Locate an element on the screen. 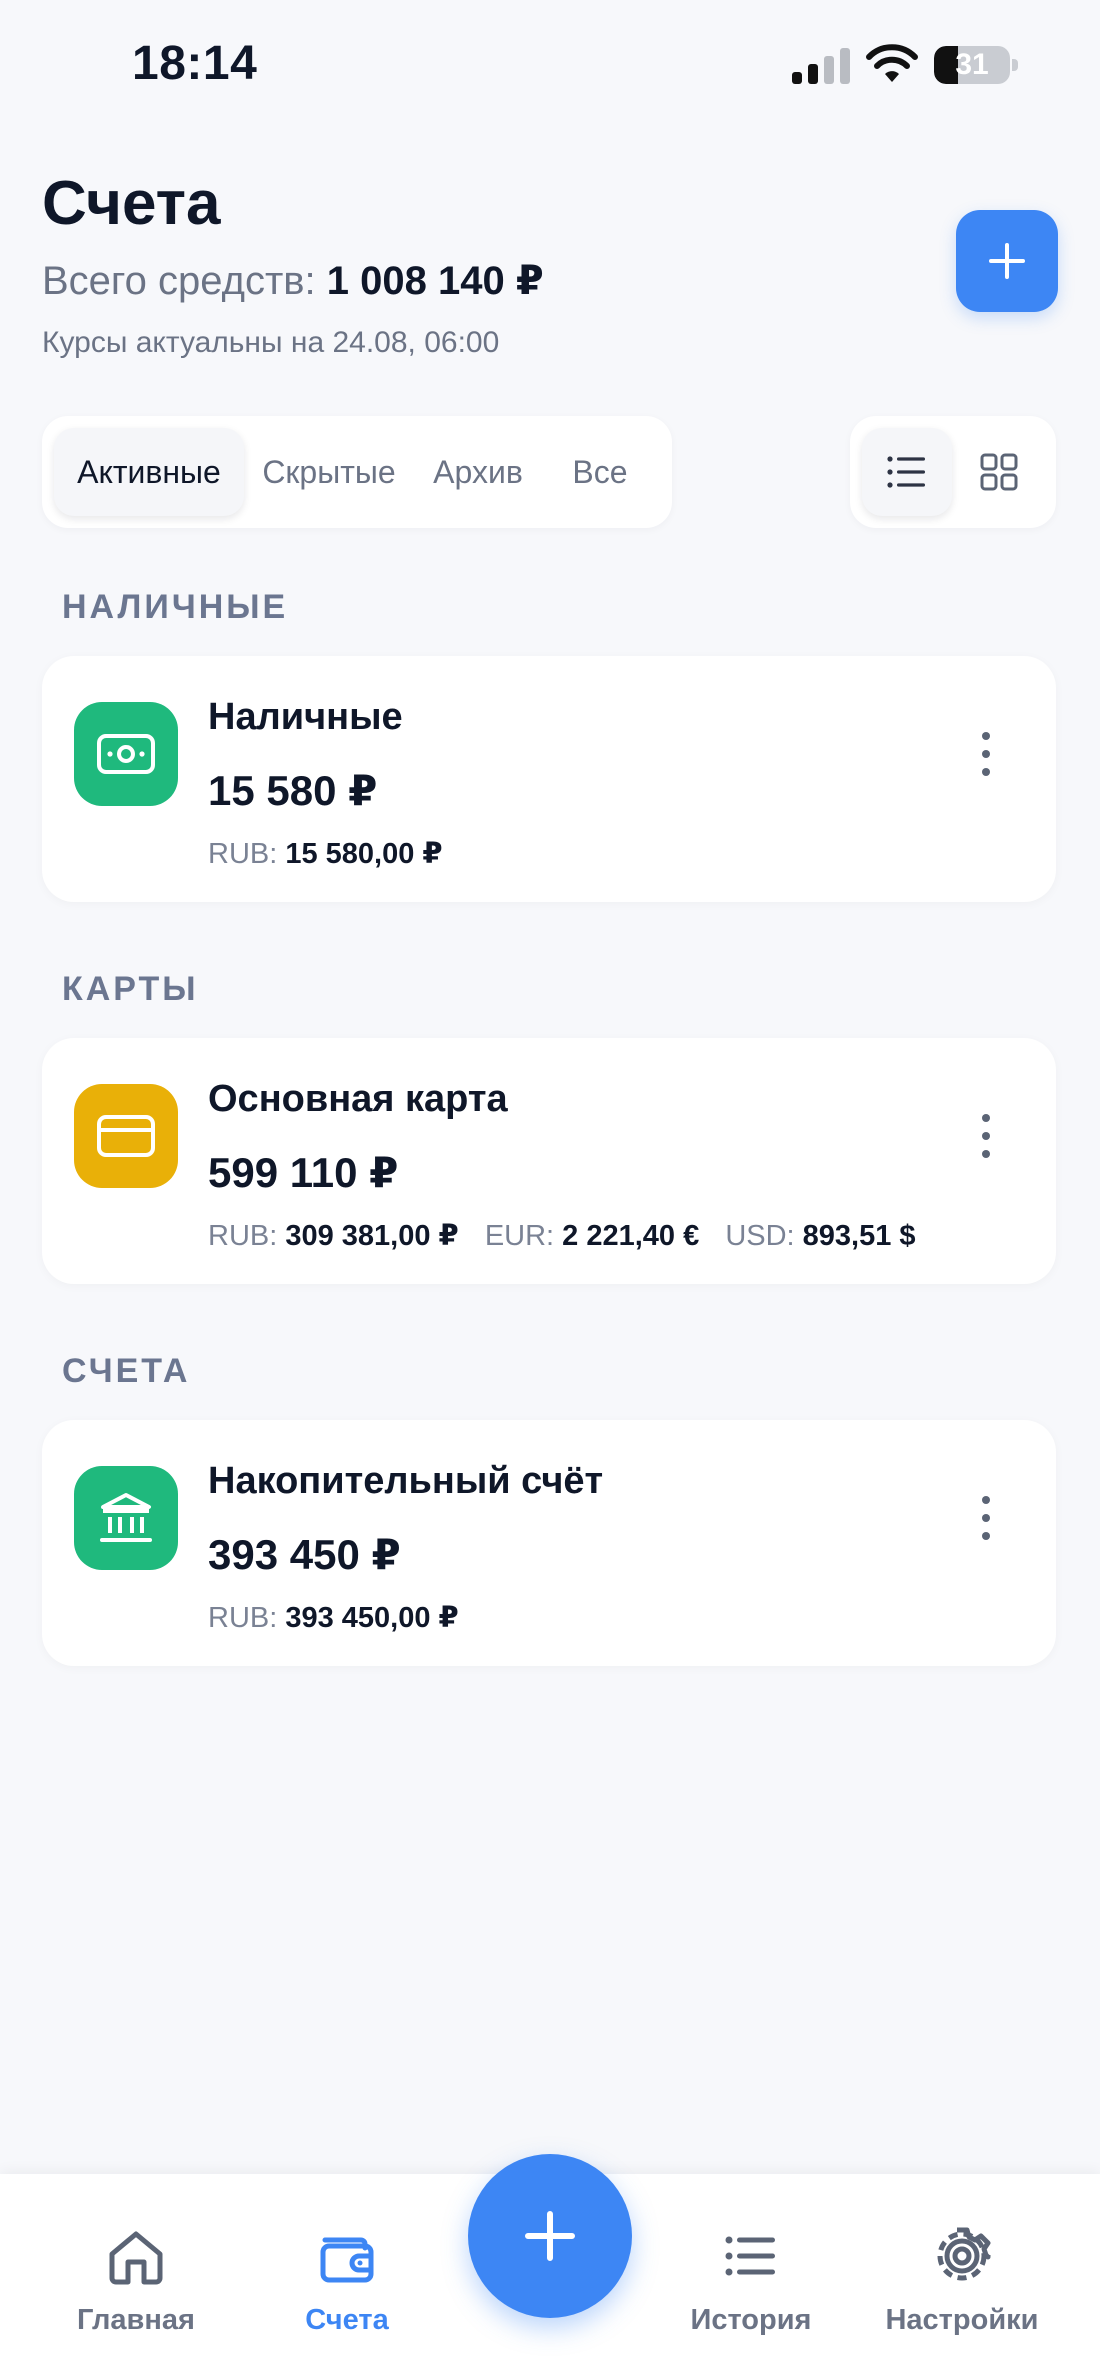  currency-item: USD: 893,51 $ is located at coordinates (820, 1236).